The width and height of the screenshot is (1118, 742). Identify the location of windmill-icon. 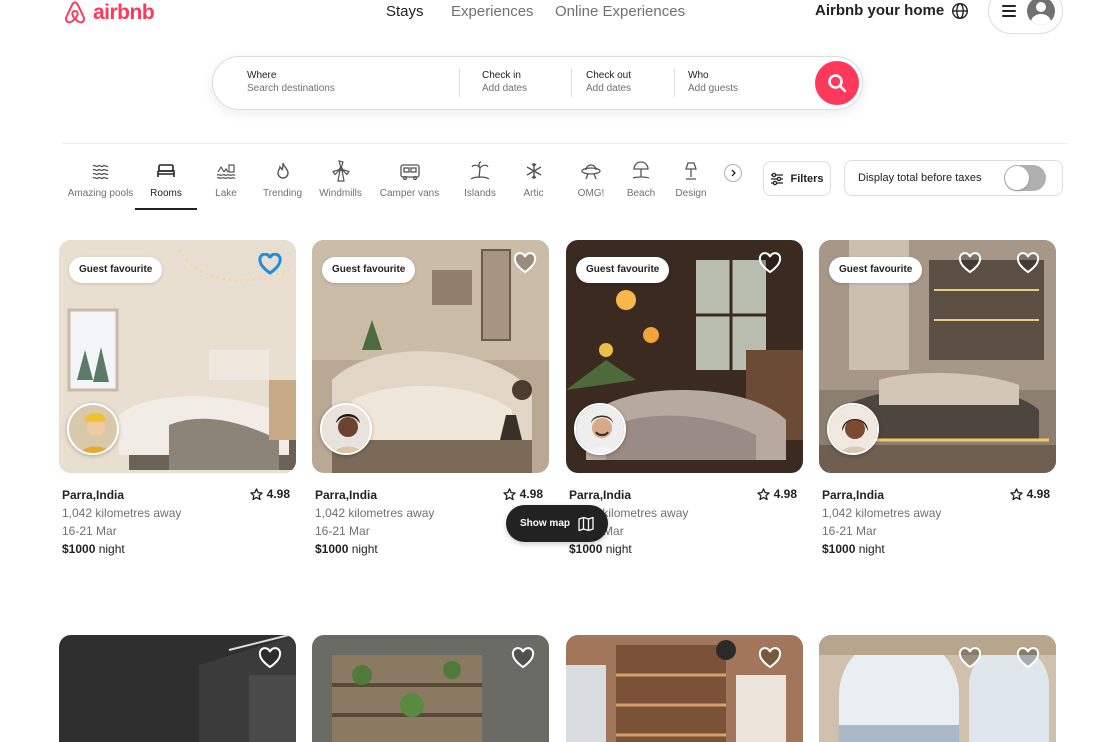
(340, 171).